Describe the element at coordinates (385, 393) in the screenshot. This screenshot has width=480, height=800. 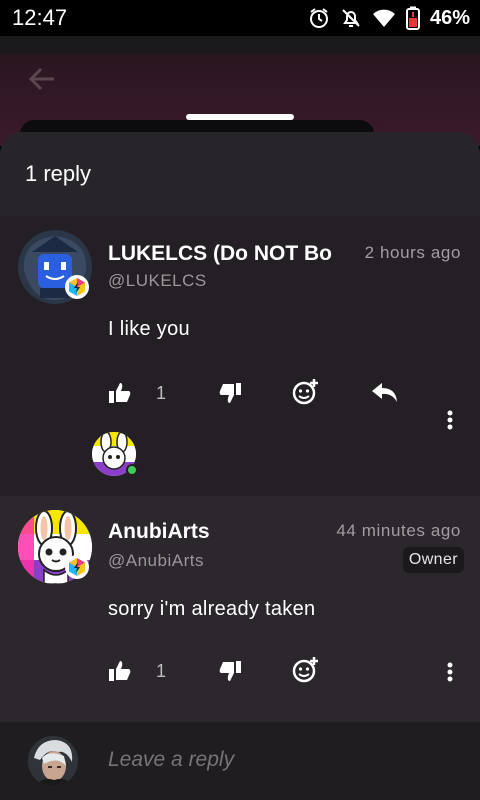
I see `reply-icon` at that location.